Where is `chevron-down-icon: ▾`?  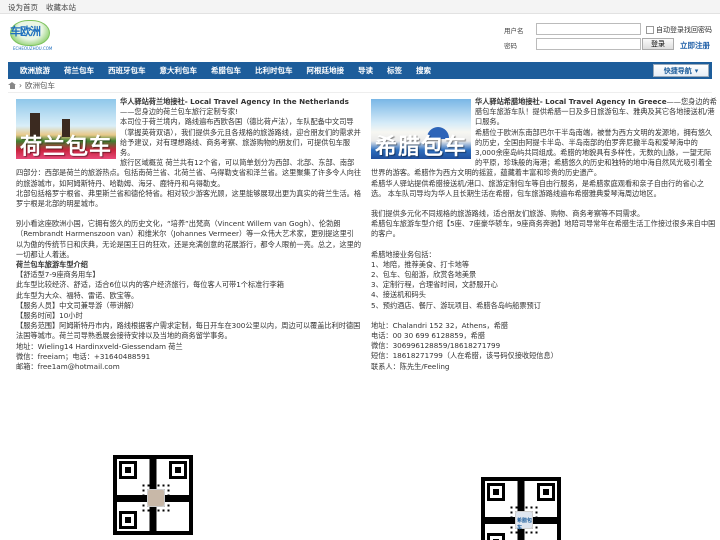
chevron-down-icon: ▾ is located at coordinates (696, 70).